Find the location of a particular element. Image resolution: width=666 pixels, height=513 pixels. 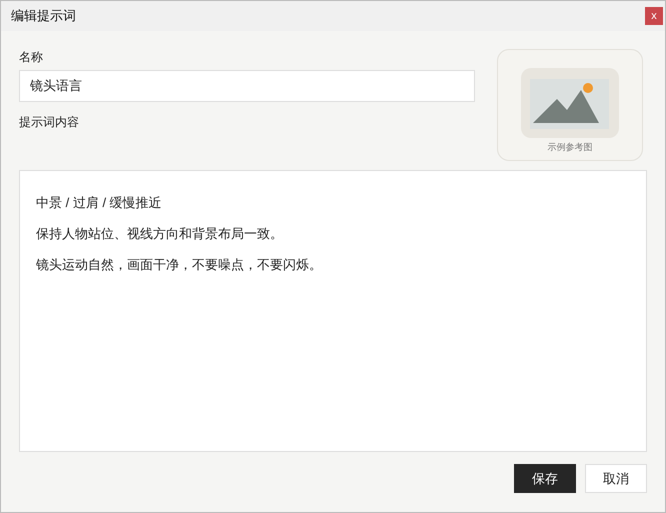

save-button: 保存 is located at coordinates (545, 478).